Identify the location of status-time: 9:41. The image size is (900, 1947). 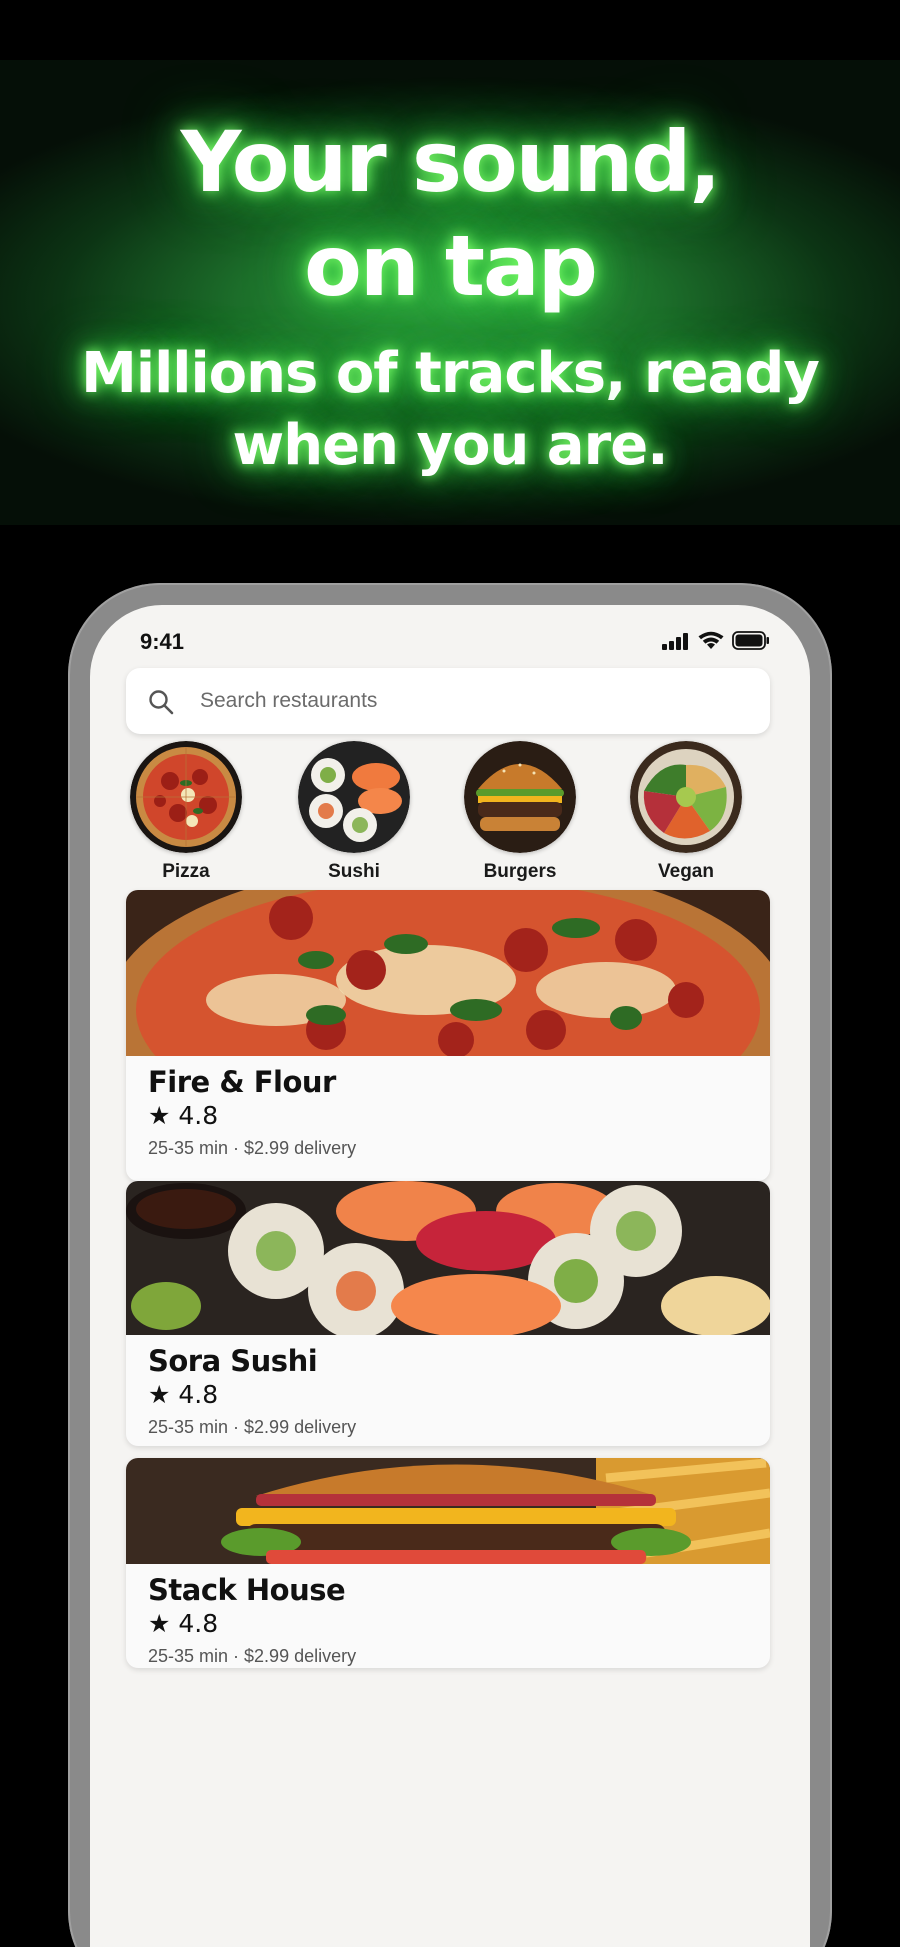
(162, 641).